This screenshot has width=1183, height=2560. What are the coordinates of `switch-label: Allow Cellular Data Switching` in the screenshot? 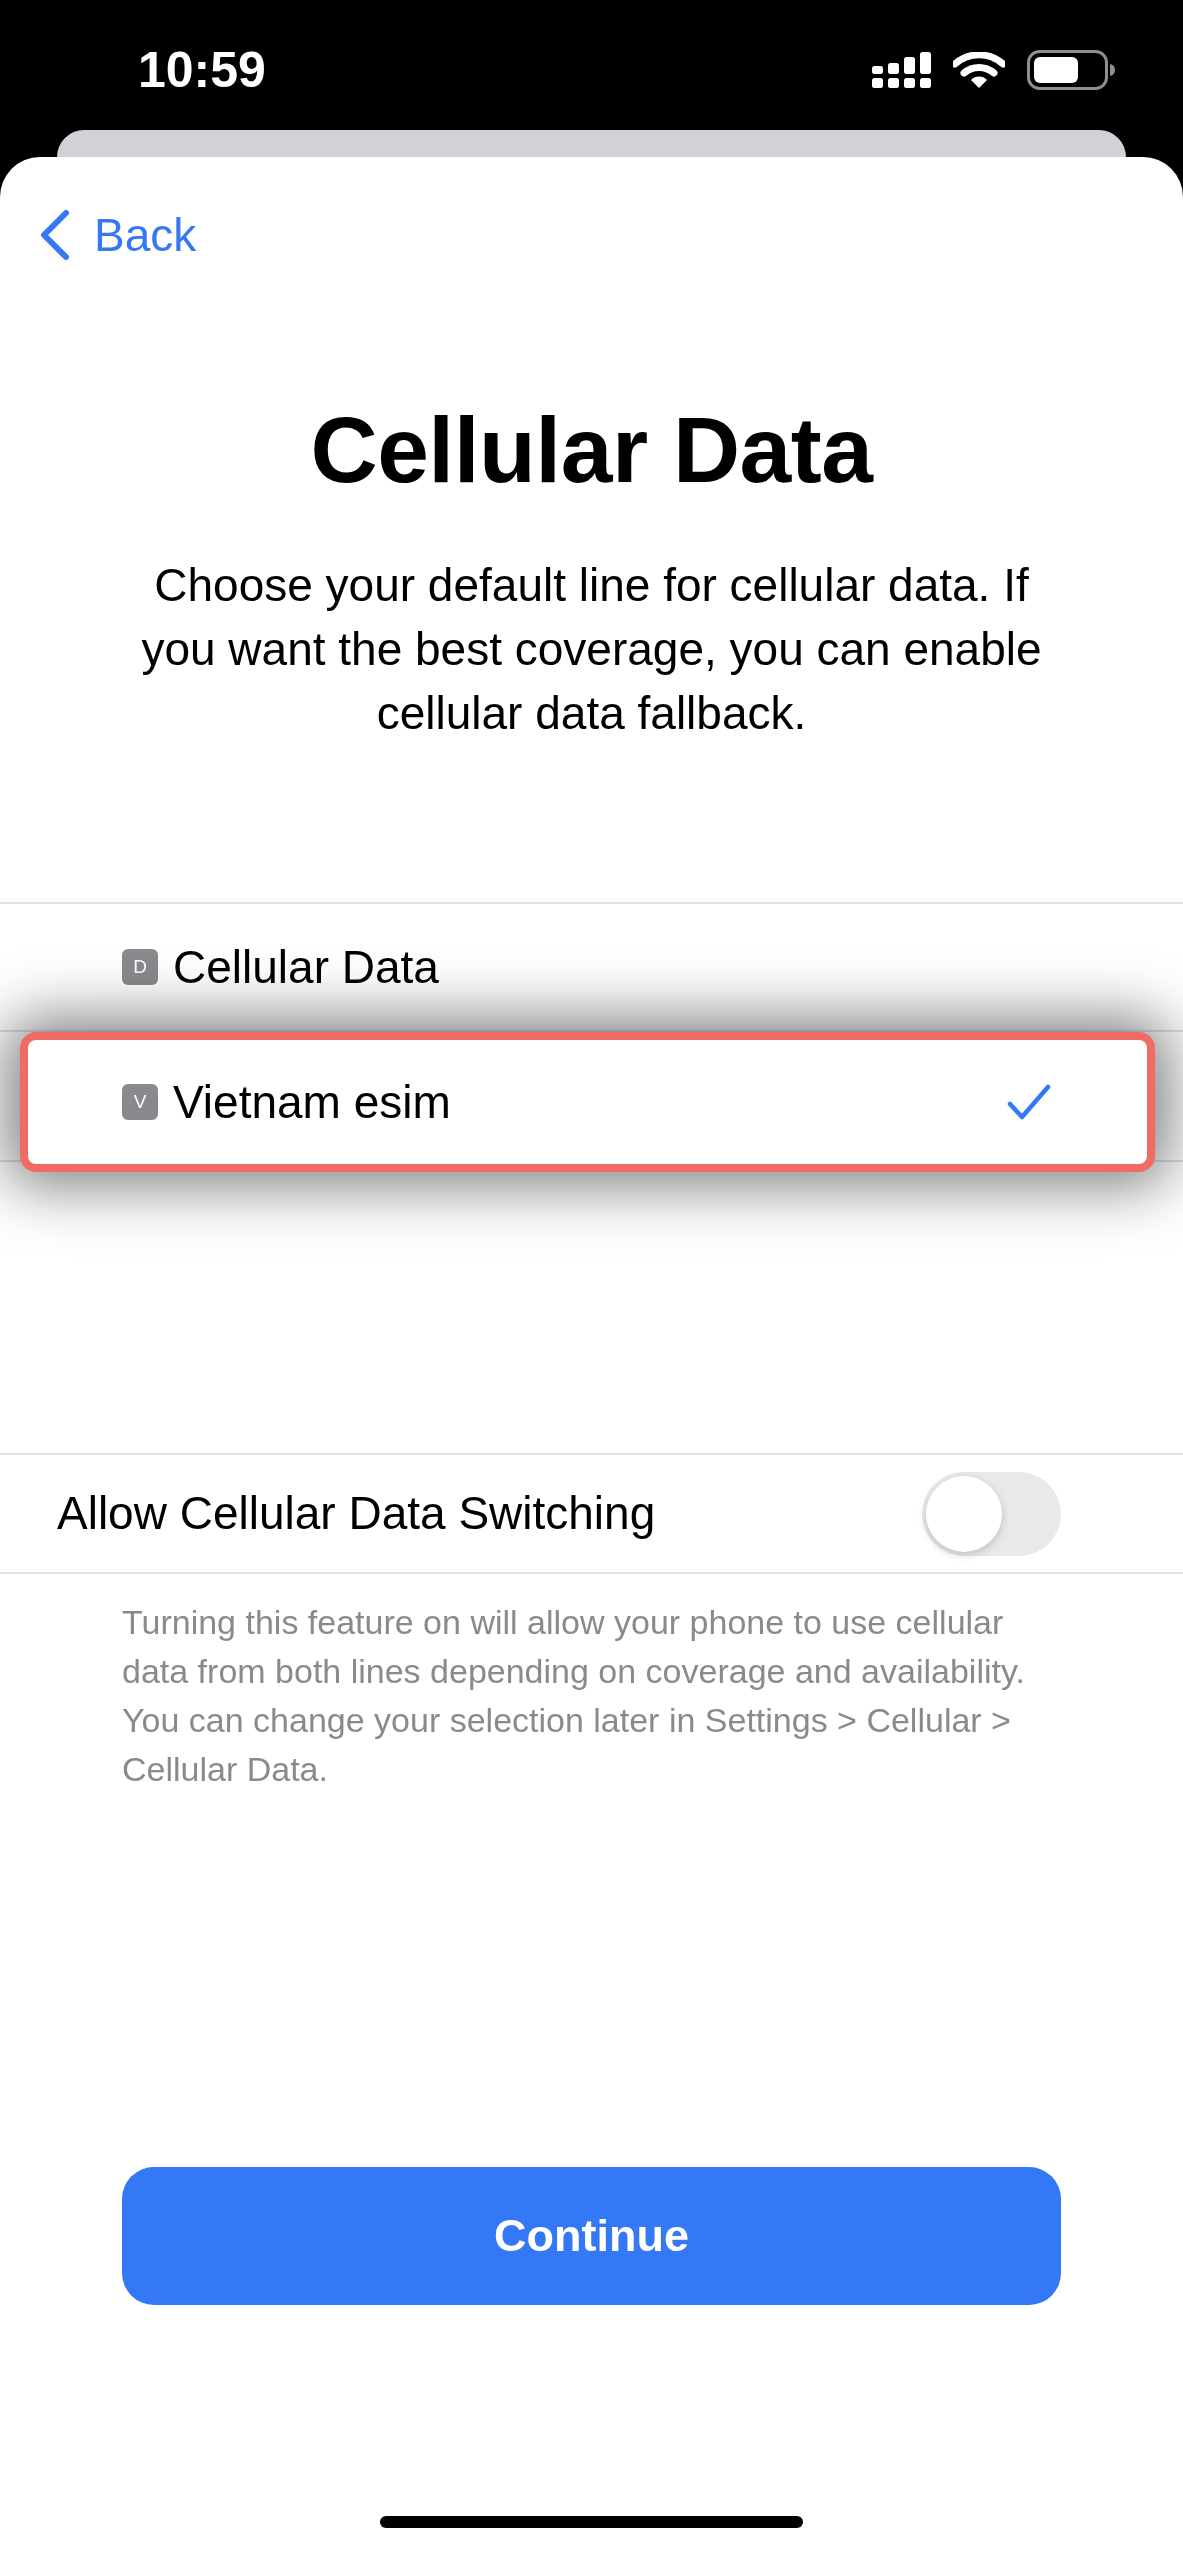 It's located at (356, 1513).